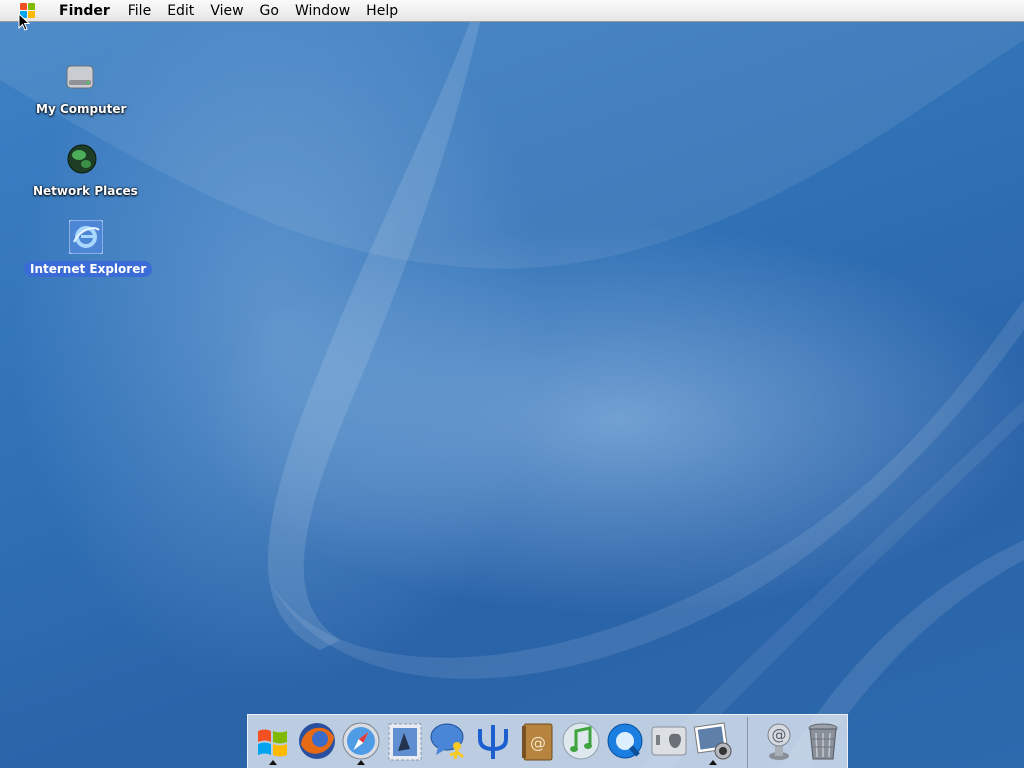 The width and height of the screenshot is (1024, 768). I want to click on dock-item-email-folder: @, so click(779, 741).